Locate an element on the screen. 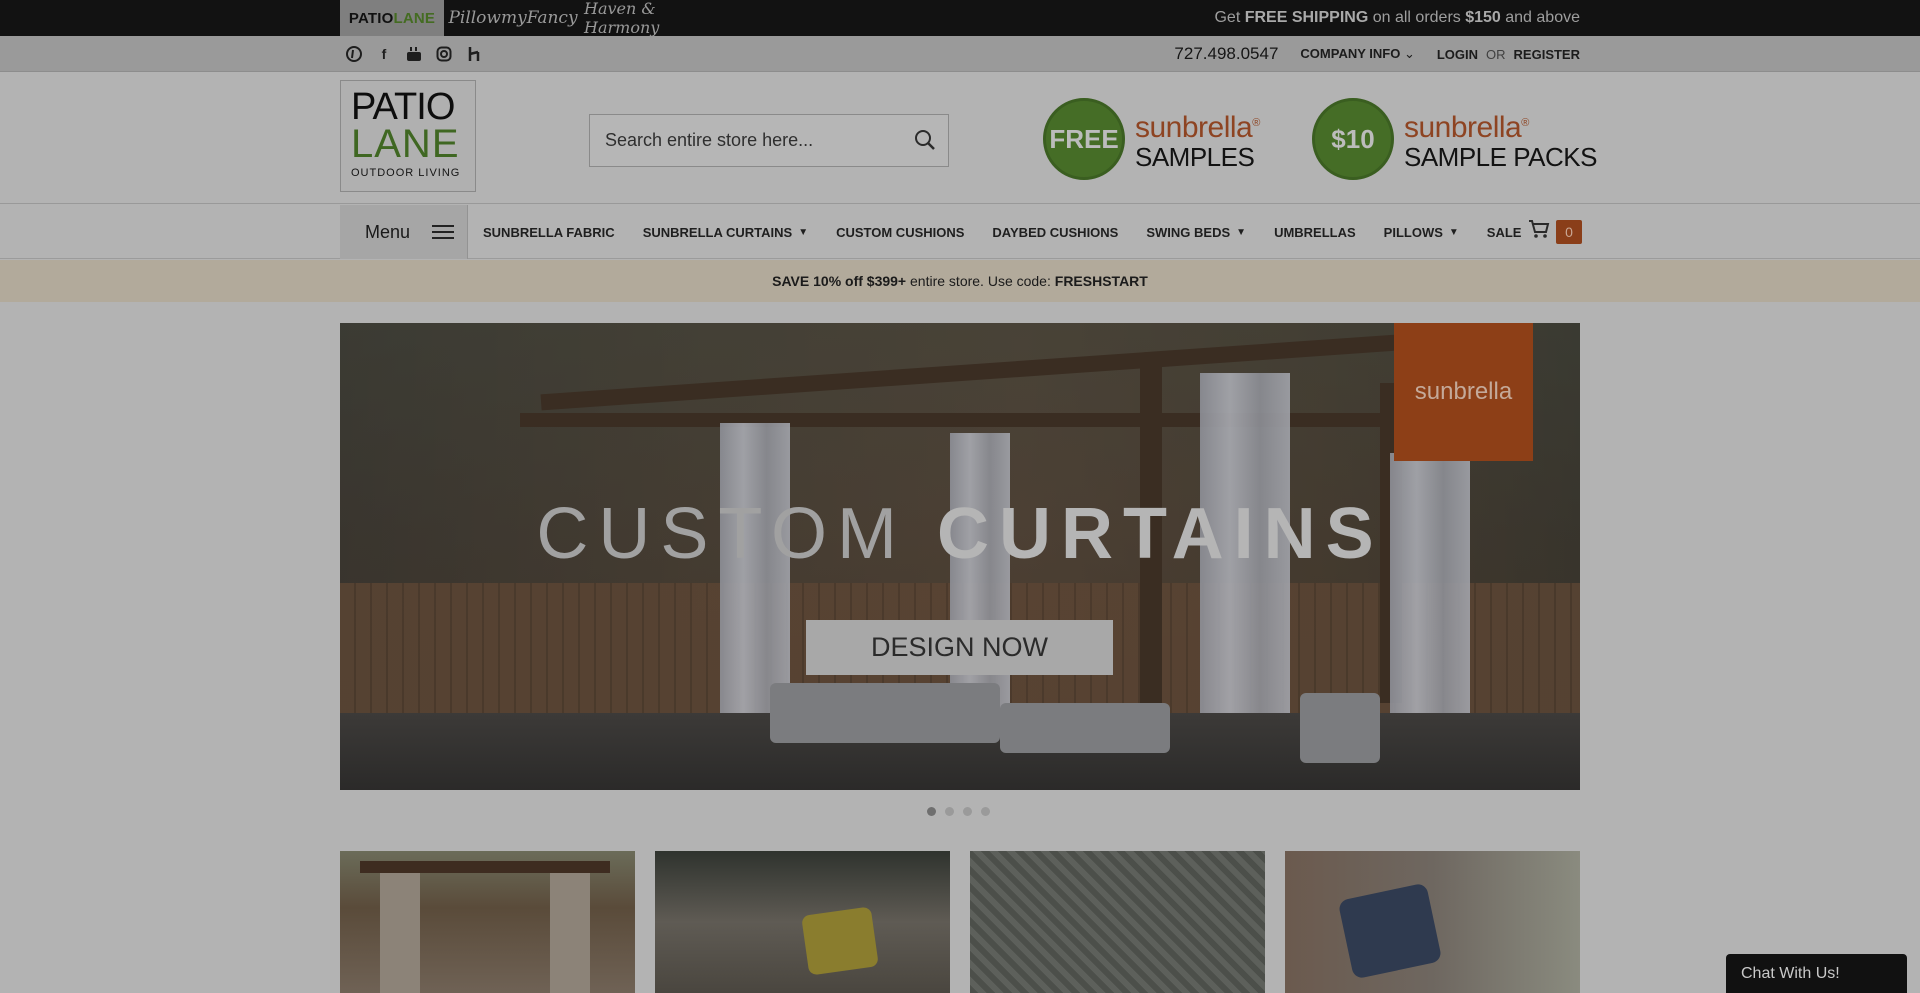  nav-label: DAYBED CUSHIONS is located at coordinates (1055, 232).